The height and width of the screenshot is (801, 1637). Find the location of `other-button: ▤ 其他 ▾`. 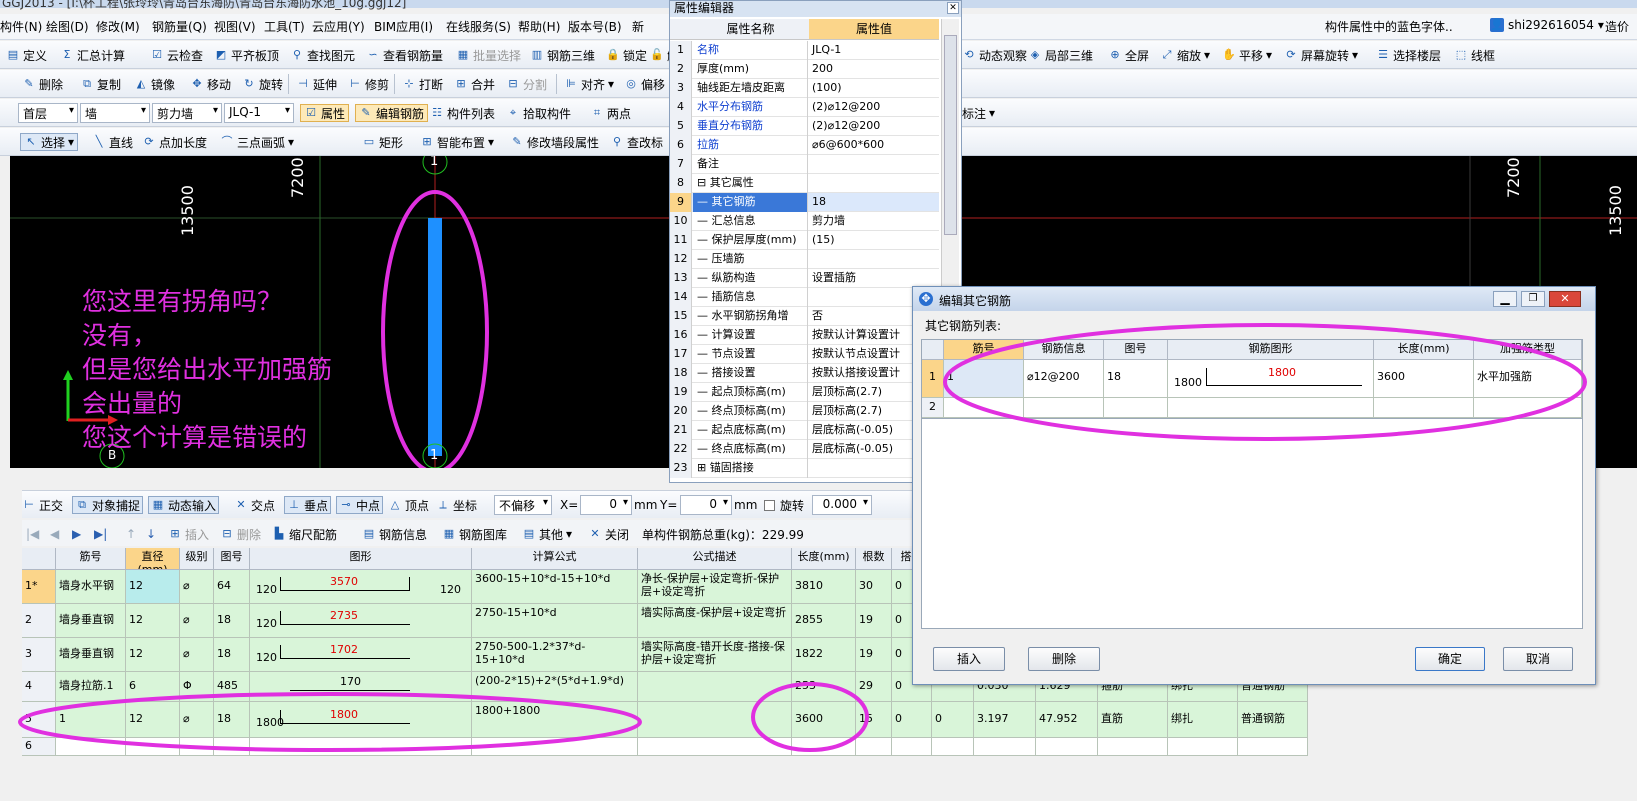

other-button: ▤ 其他 ▾ is located at coordinates (547, 534).